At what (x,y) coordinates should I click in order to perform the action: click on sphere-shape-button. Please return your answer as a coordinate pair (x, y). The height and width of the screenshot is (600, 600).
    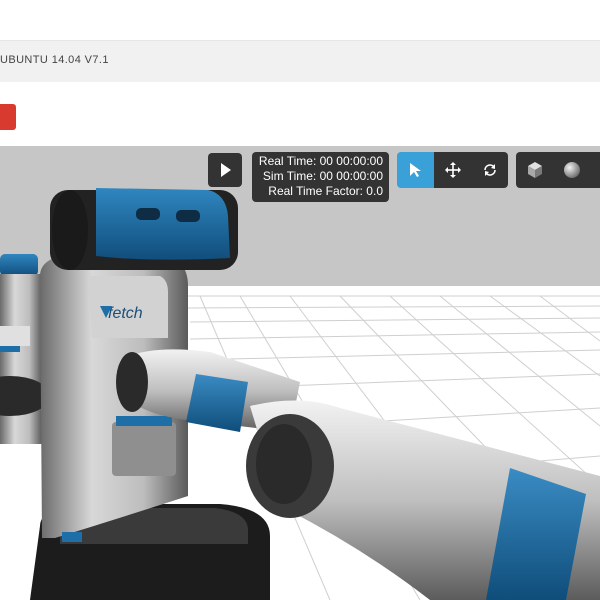
    Looking at the image, I should click on (571, 170).